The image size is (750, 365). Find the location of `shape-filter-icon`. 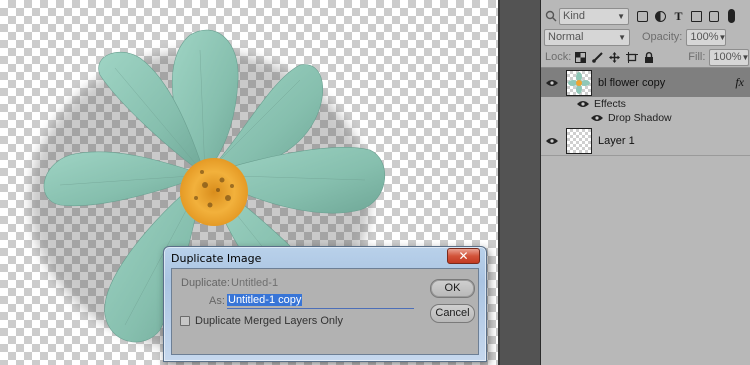

shape-filter-icon is located at coordinates (696, 16).